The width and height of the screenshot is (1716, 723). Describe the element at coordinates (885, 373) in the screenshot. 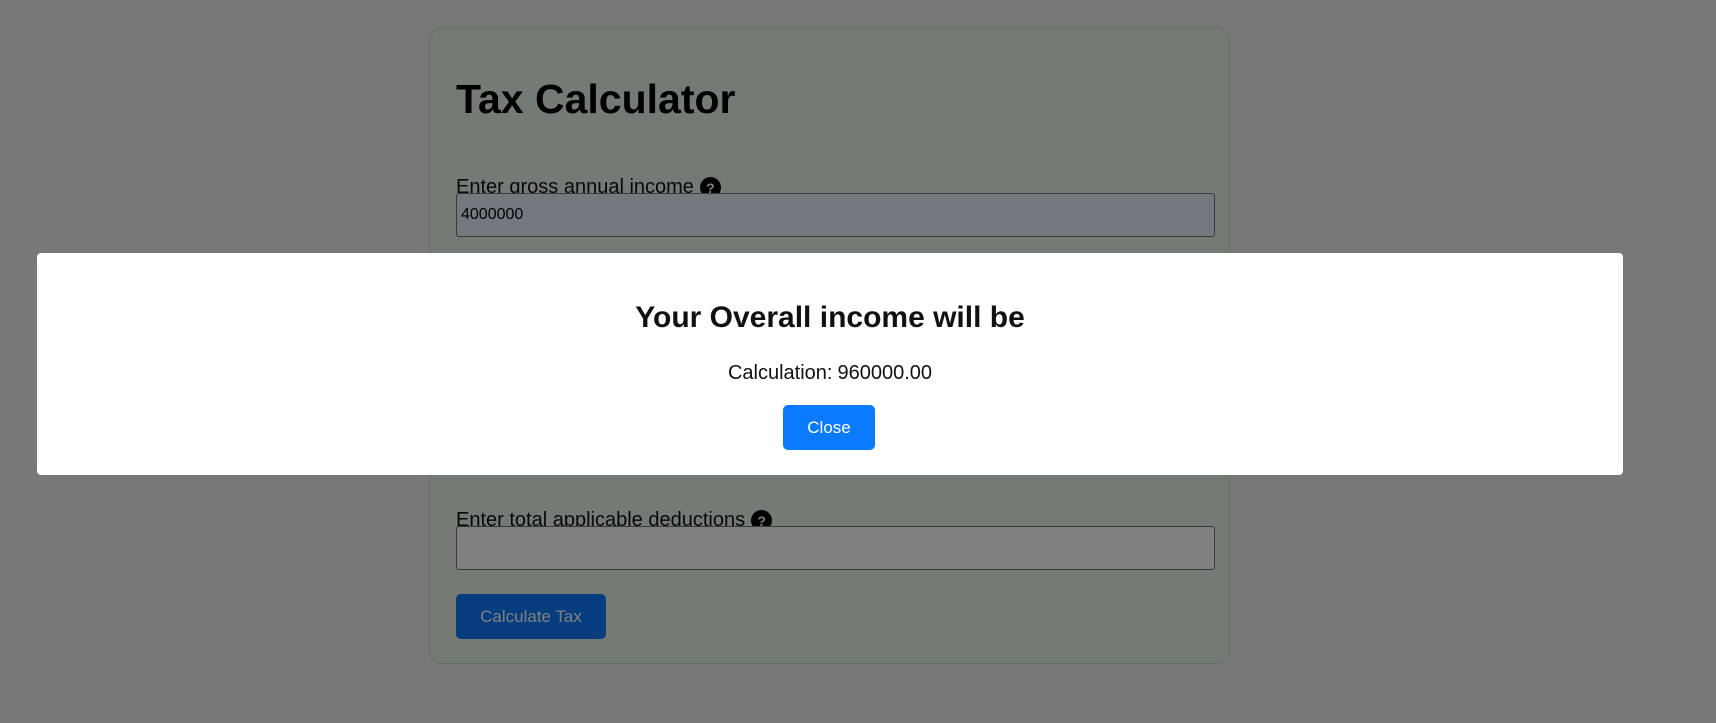

I see `calculation-value: 960000.00` at that location.